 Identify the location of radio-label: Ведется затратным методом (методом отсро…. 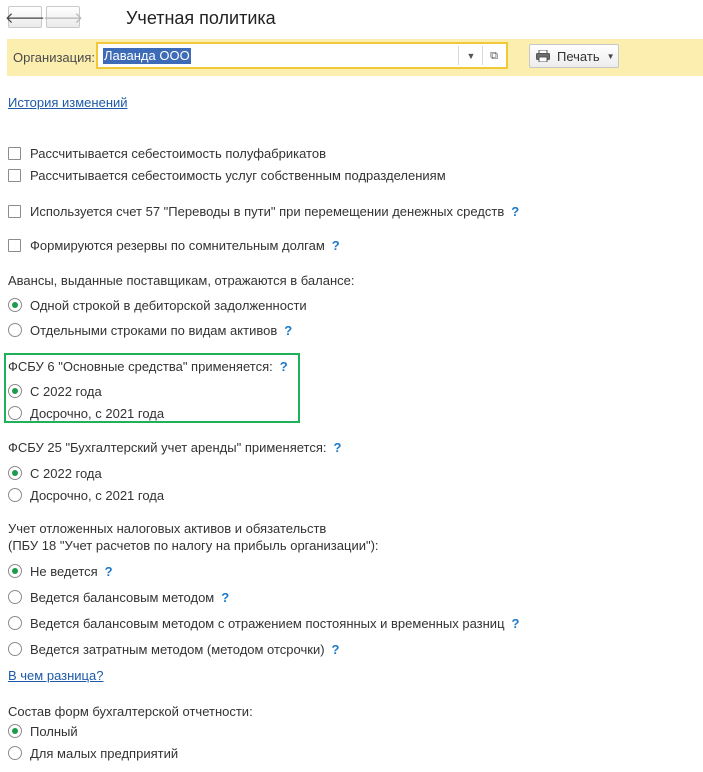
(177, 649).